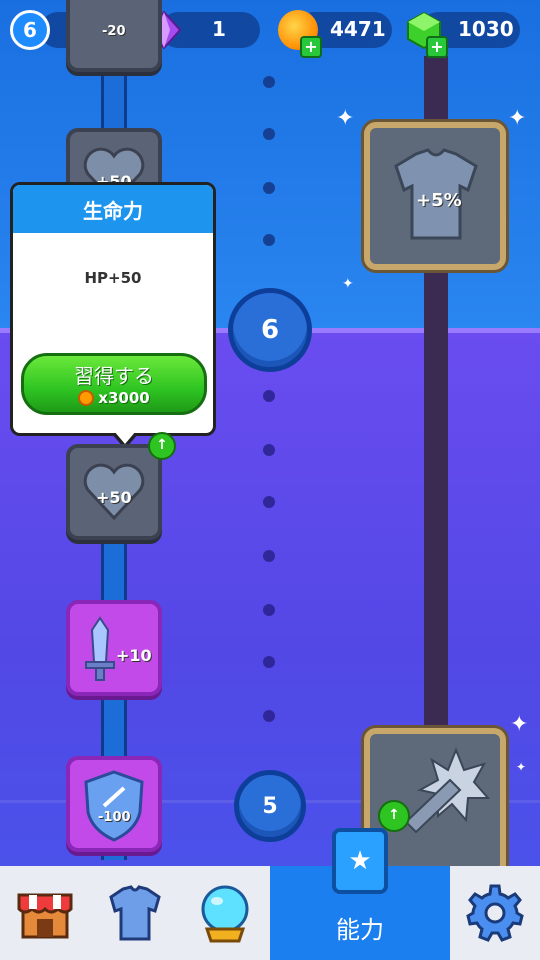 The image size is (540, 960). What do you see at coordinates (45, 916) in the screenshot?
I see `shop-icon` at bounding box center [45, 916].